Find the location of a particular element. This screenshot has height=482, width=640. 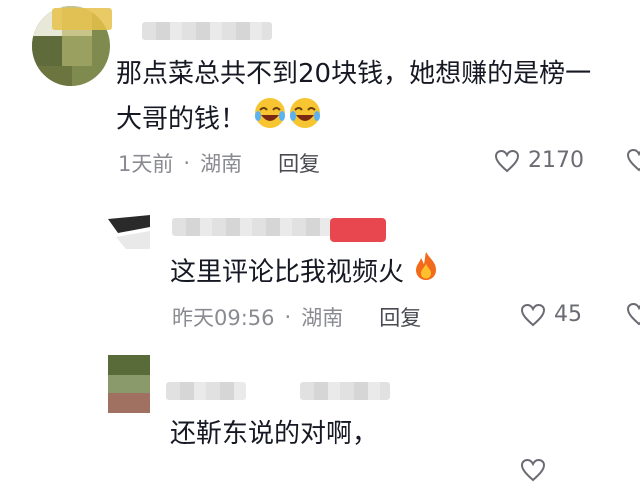

like-count: 45 is located at coordinates (568, 314).